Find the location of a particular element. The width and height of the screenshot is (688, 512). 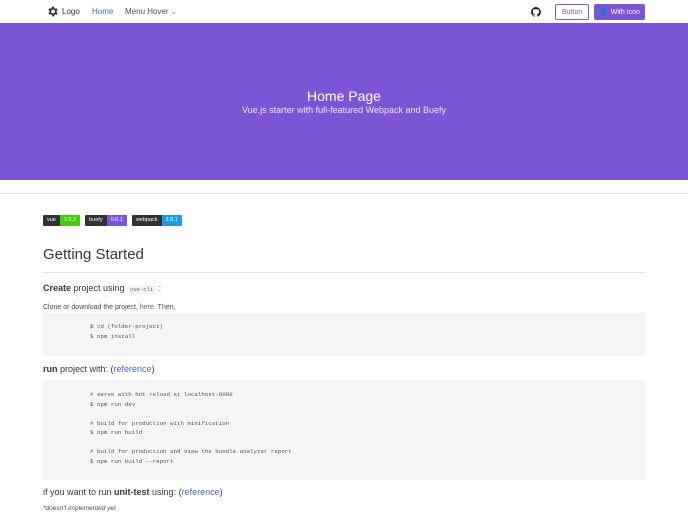

badge-buefy: buefy 0.6.1 is located at coordinates (106, 220).